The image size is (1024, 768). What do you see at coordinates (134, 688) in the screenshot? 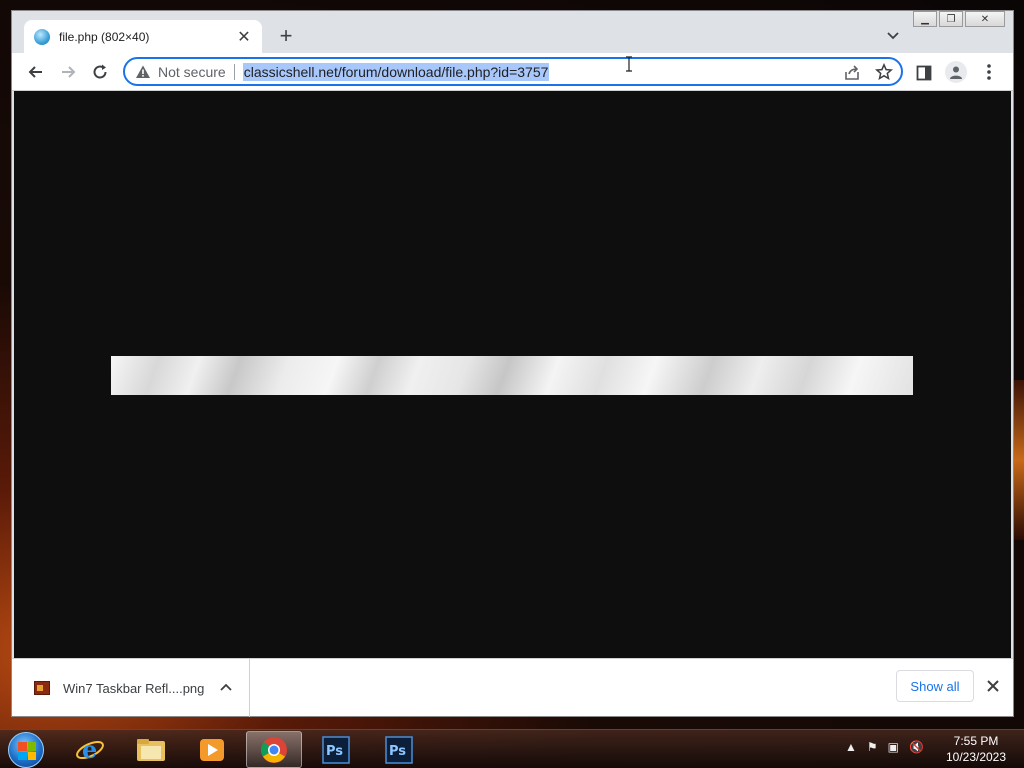
I see `download-filename: Win7 Taskbar Refl....png` at bounding box center [134, 688].